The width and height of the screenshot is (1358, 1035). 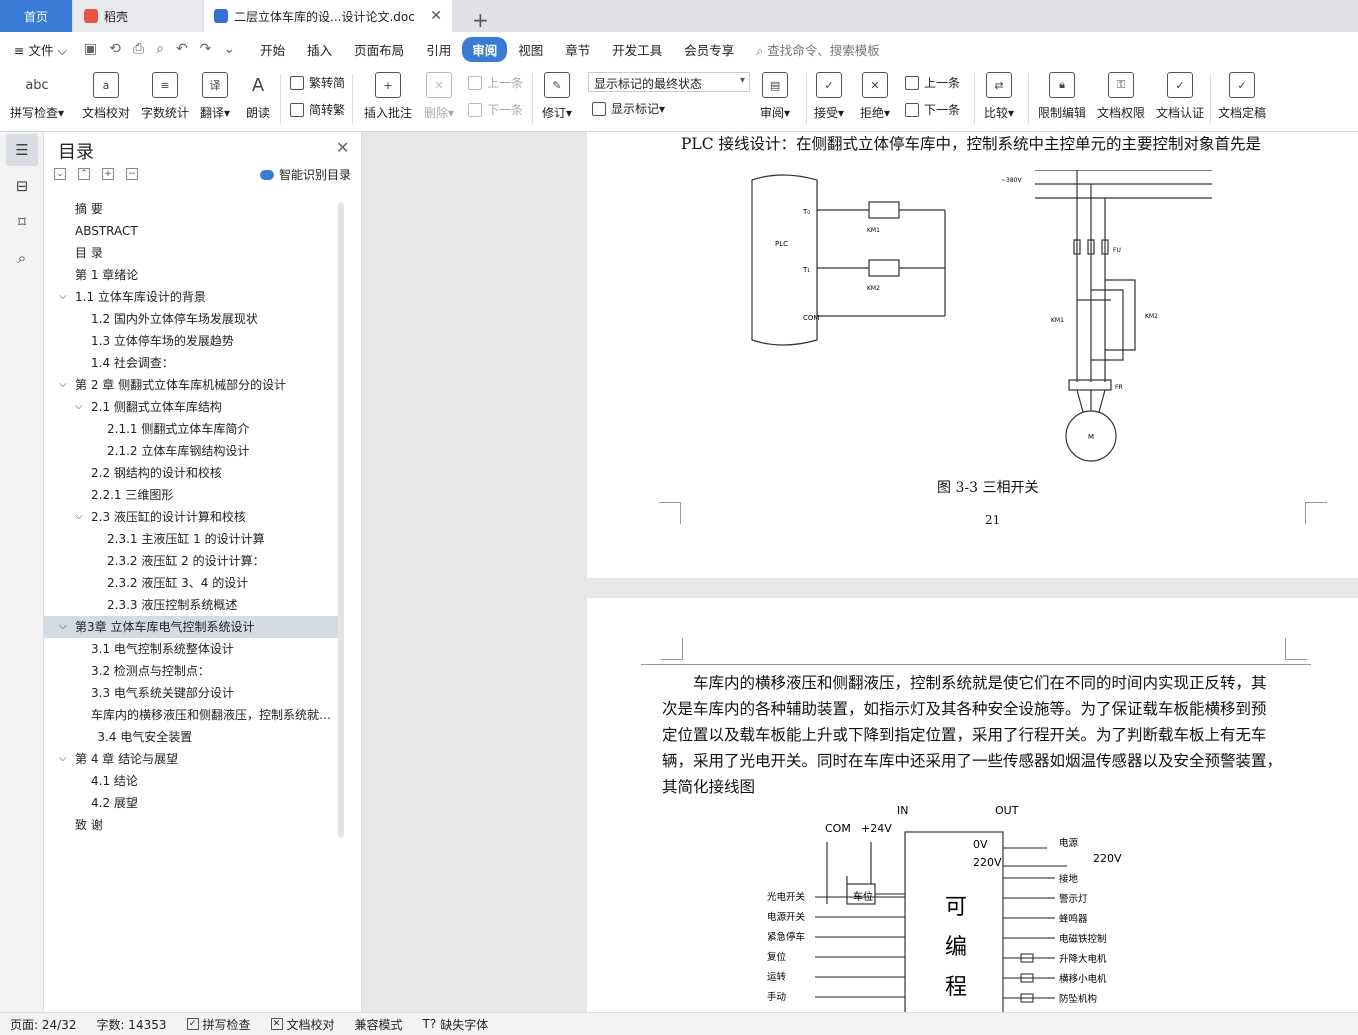 I want to click on toc-item: ⌵ 1.1 立体车库设计的背景, so click(x=191, y=297).